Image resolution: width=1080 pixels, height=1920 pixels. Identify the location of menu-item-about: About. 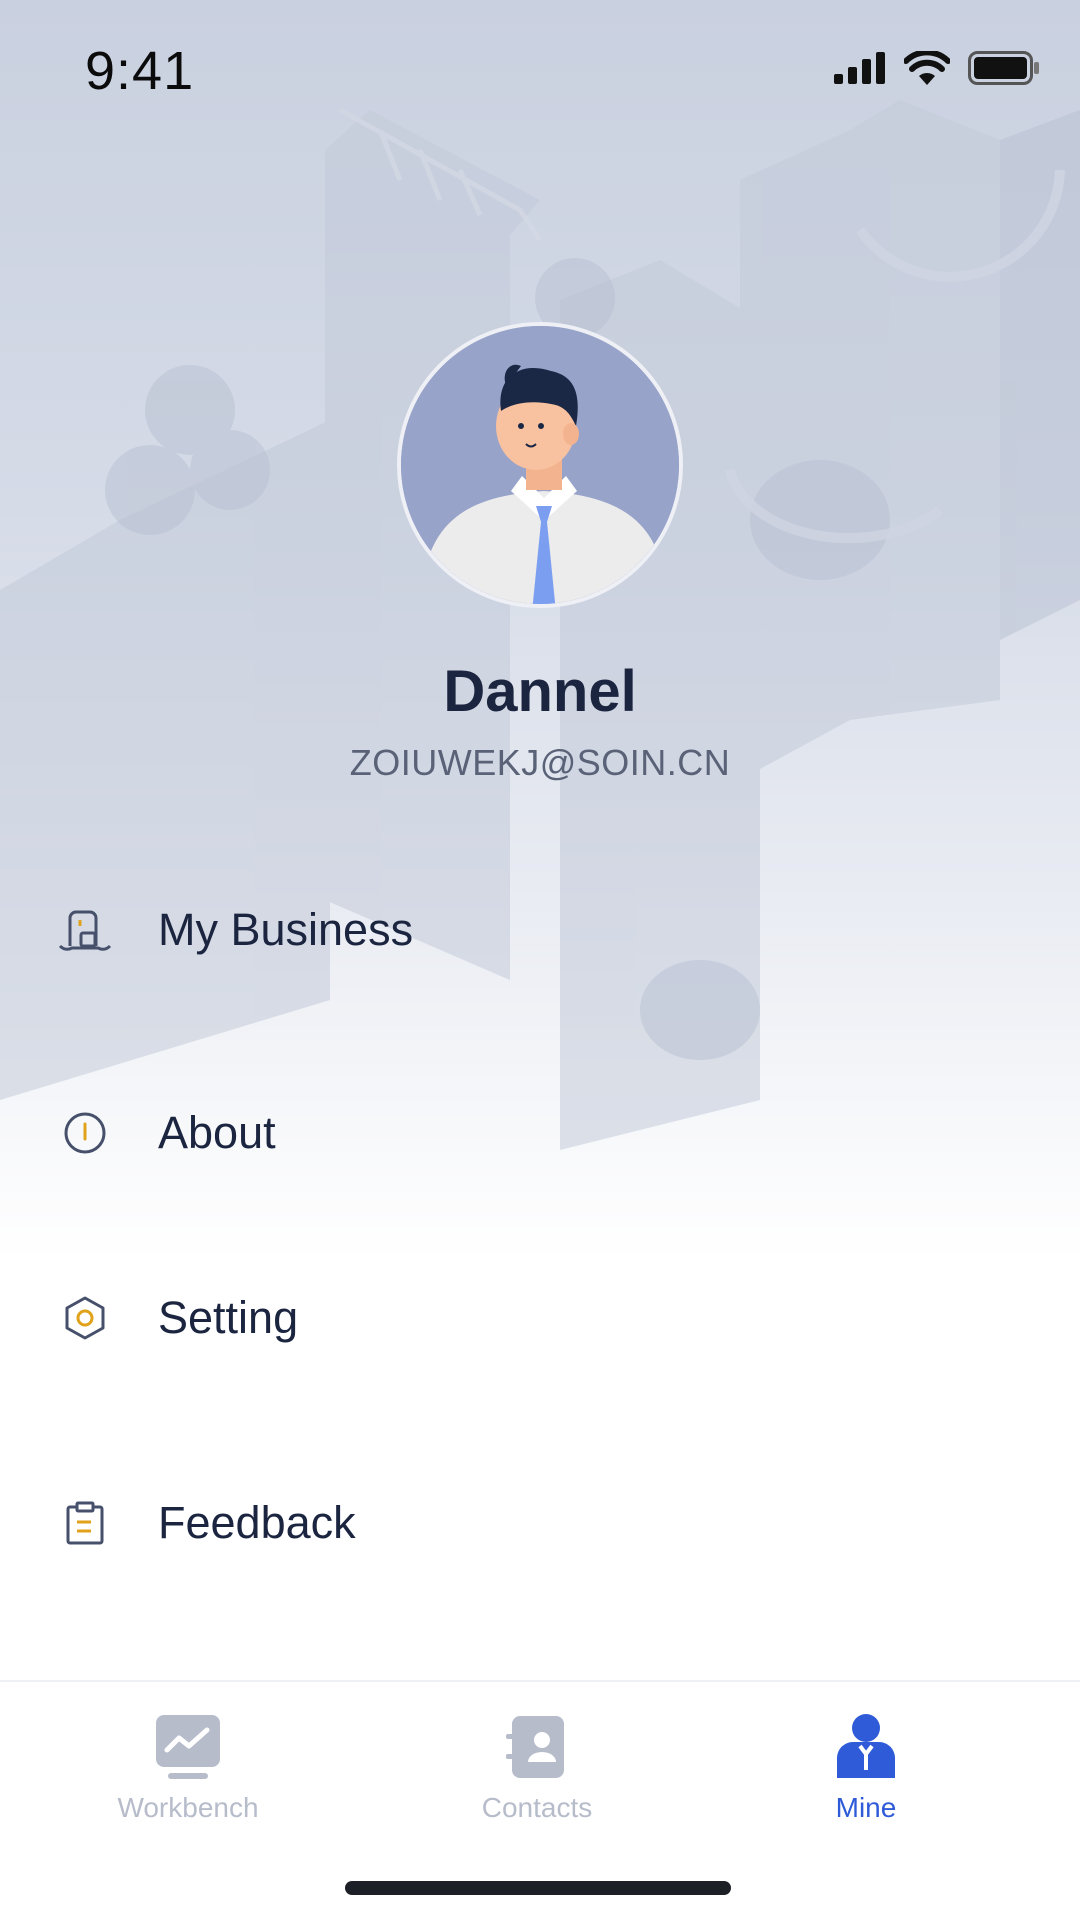
(540, 1133).